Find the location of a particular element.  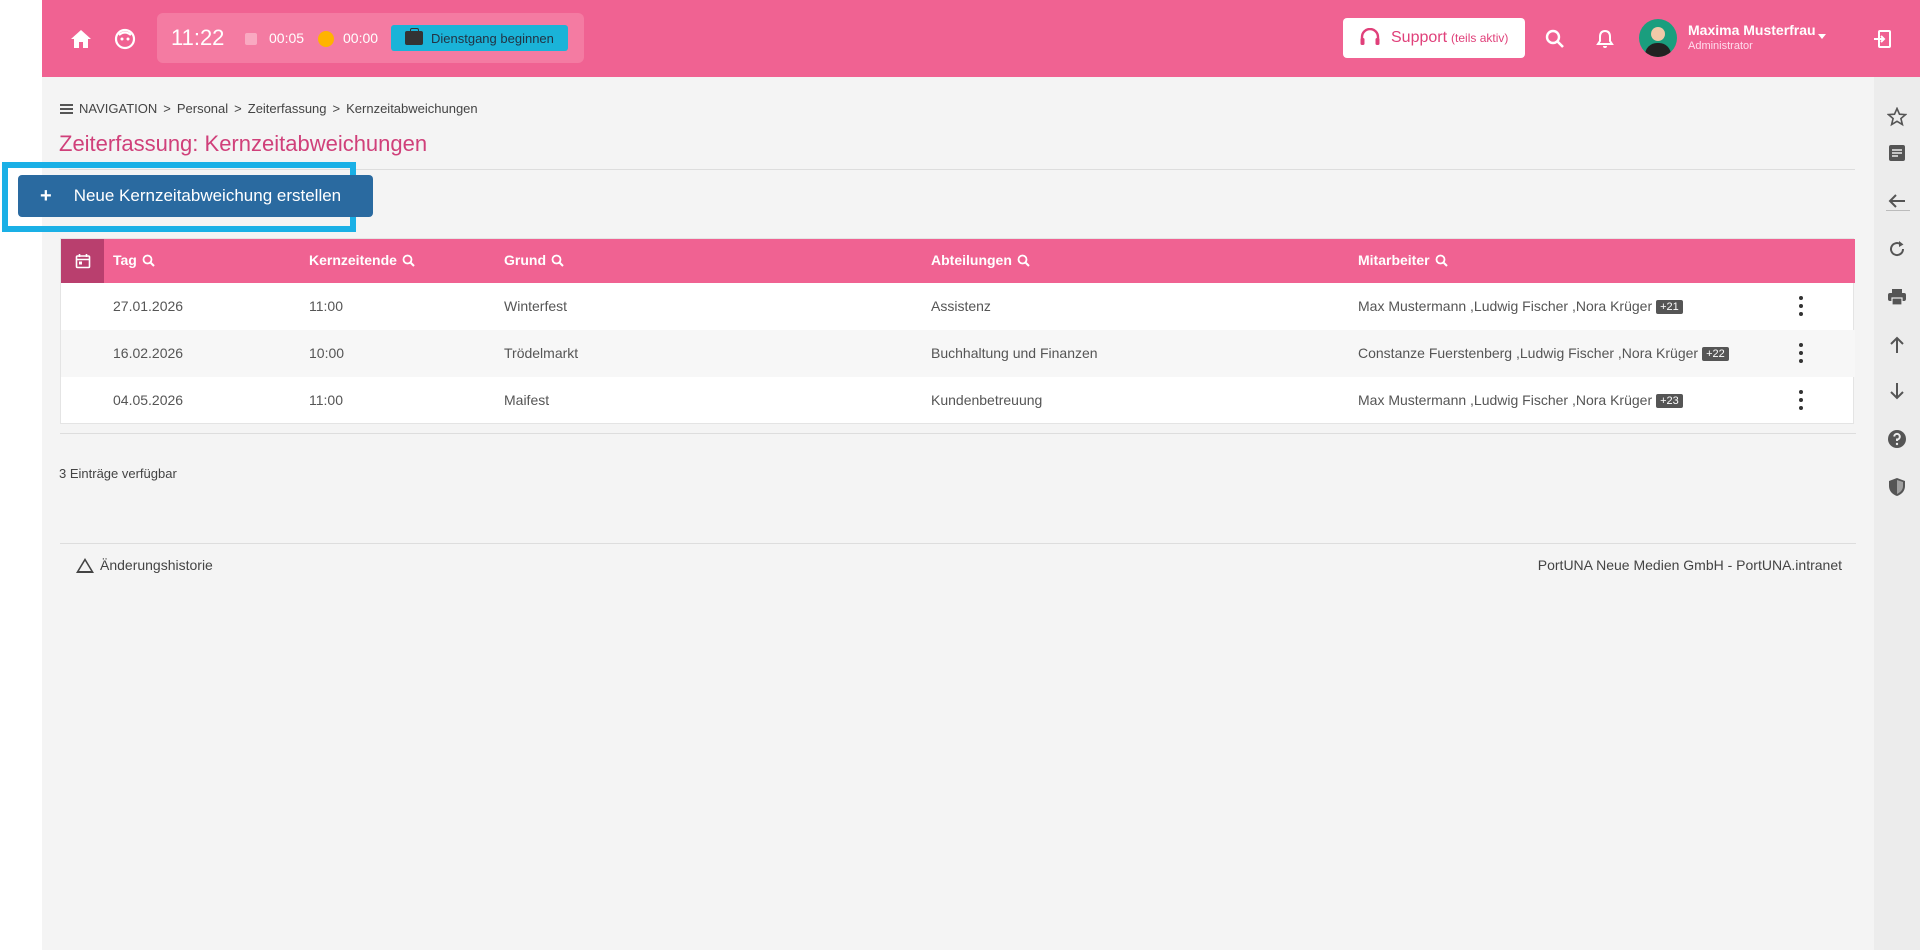

support-status: (teils aktiv) is located at coordinates (1480, 38).